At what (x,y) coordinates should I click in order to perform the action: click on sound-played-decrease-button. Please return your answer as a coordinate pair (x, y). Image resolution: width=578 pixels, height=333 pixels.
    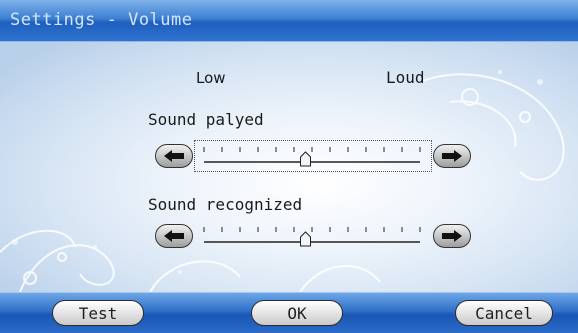
    Looking at the image, I should click on (174, 156).